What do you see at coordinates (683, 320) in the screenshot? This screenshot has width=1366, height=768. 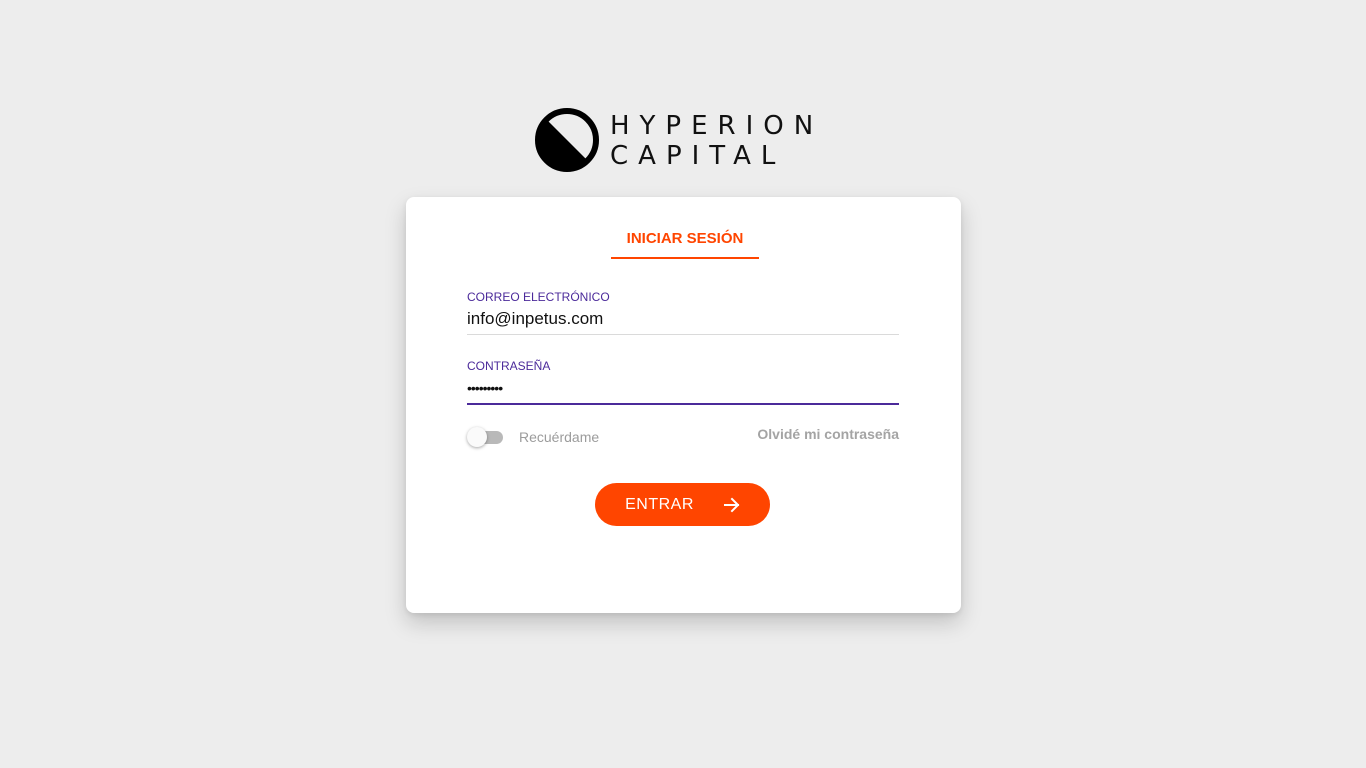 I see `email-field` at bounding box center [683, 320].